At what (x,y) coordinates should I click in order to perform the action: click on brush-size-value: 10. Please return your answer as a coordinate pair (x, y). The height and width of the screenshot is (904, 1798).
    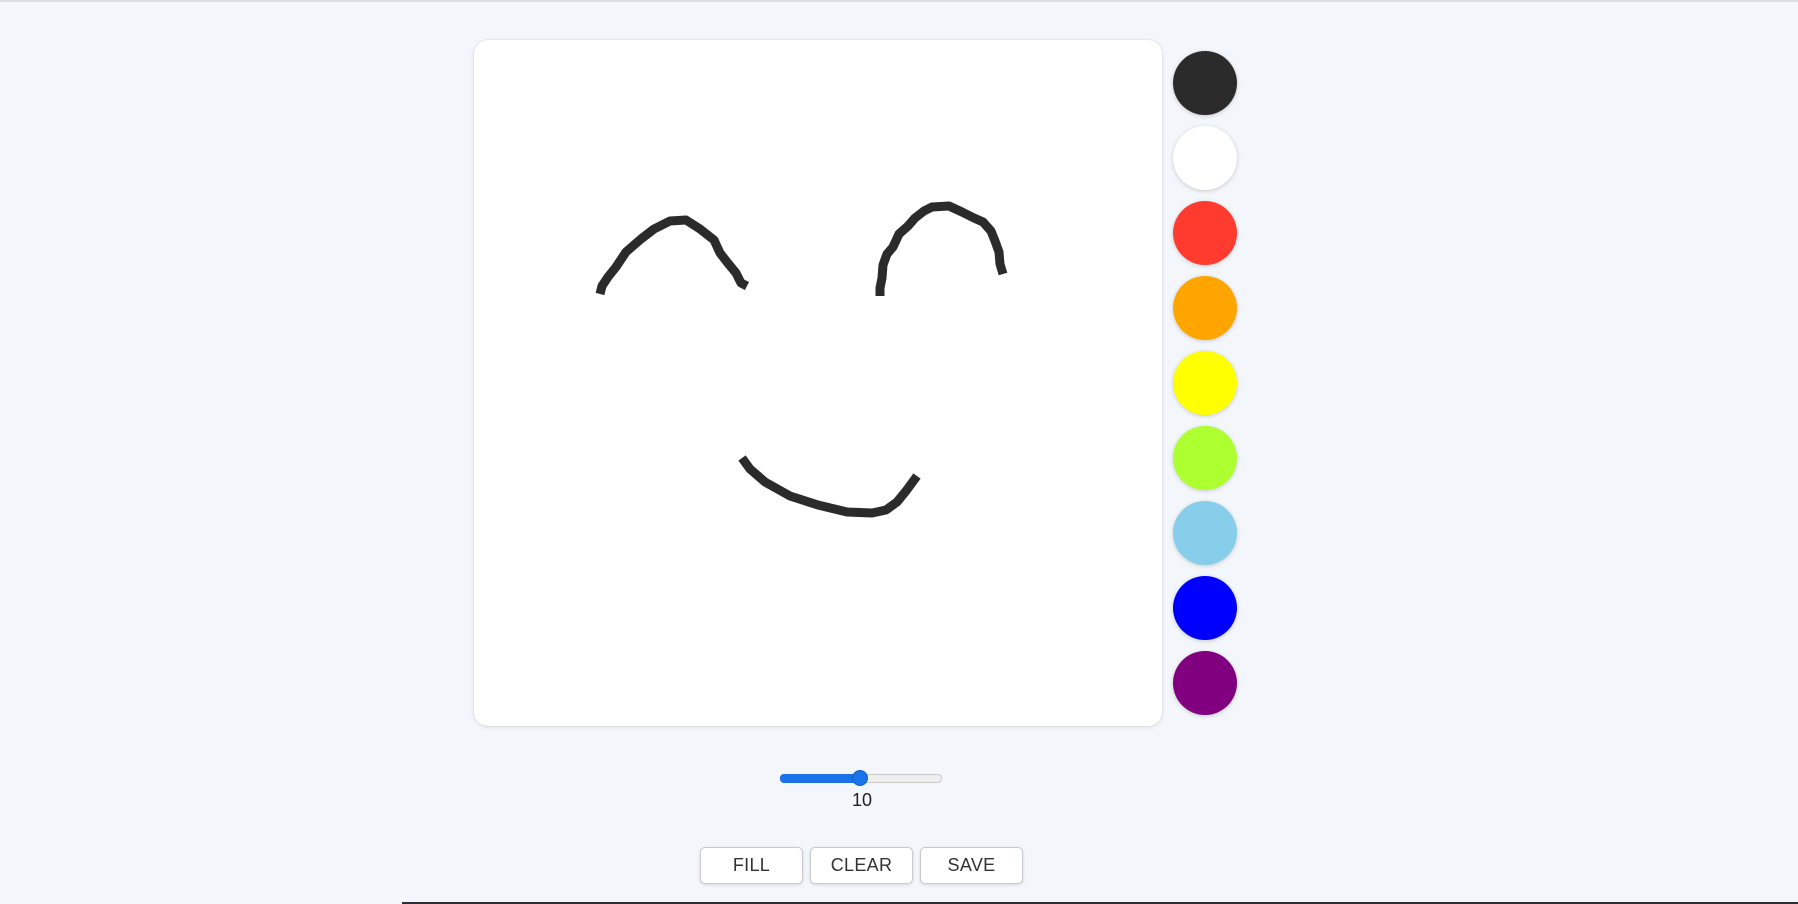
    Looking at the image, I should click on (862, 800).